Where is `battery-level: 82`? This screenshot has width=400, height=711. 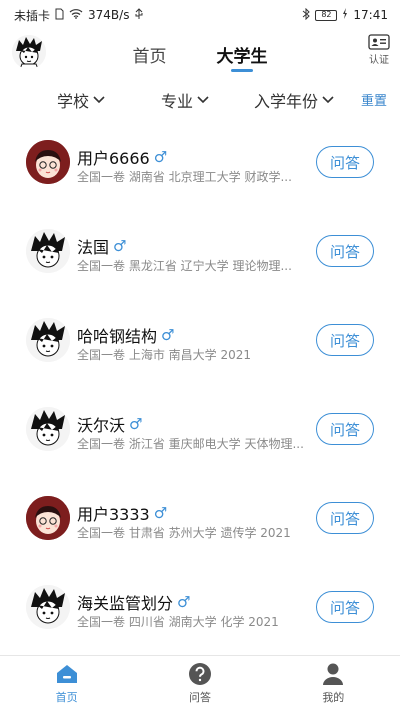
battery-level: 82 is located at coordinates (326, 14).